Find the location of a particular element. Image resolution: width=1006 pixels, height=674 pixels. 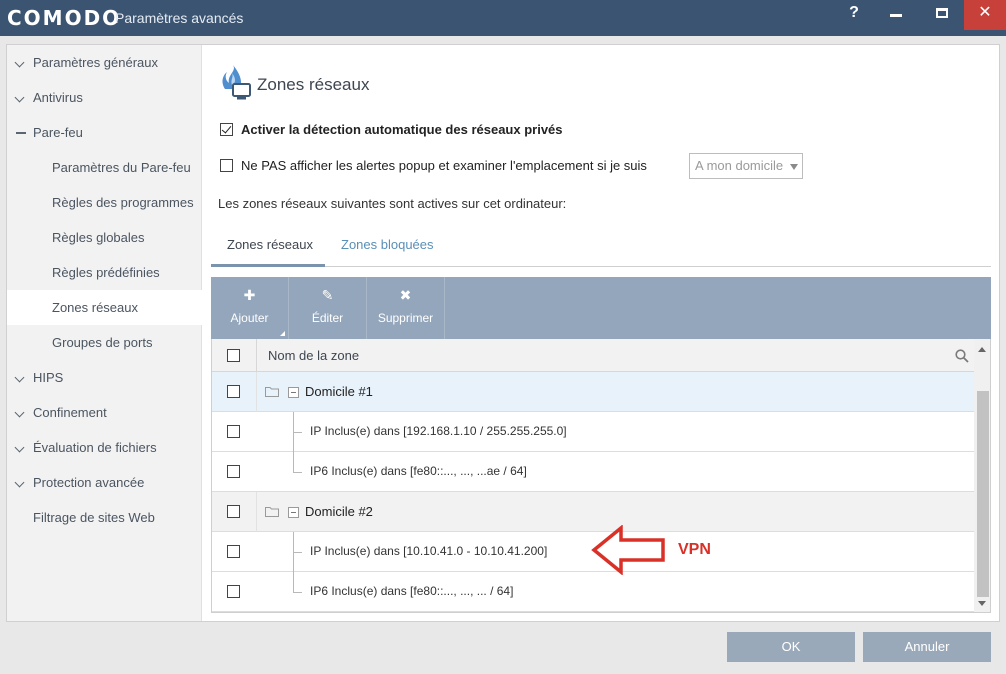

sidebar-item-firewall: Pare-feu is located at coordinates (104, 132).